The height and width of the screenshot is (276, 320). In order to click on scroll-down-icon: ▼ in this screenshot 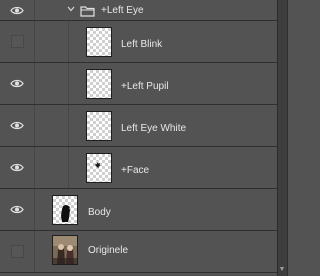, I will do `click(282, 270)`.